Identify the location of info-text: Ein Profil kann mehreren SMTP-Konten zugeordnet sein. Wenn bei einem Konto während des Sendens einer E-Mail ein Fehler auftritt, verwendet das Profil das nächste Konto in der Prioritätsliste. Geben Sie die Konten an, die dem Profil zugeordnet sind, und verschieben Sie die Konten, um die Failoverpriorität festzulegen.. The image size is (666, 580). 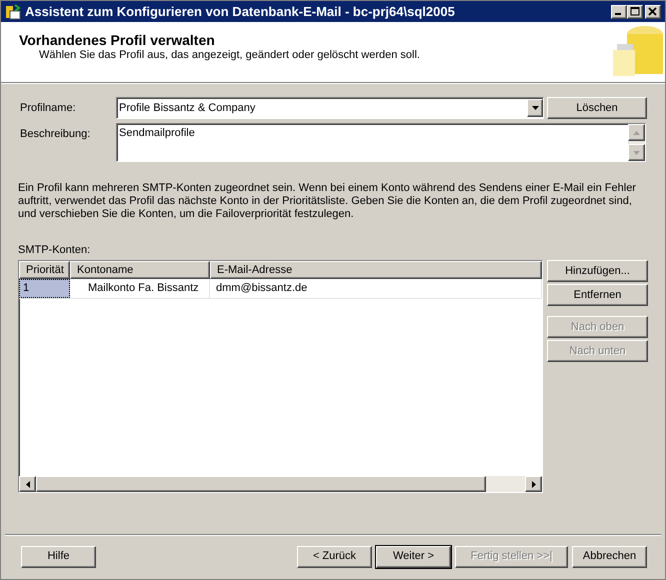
(327, 201).